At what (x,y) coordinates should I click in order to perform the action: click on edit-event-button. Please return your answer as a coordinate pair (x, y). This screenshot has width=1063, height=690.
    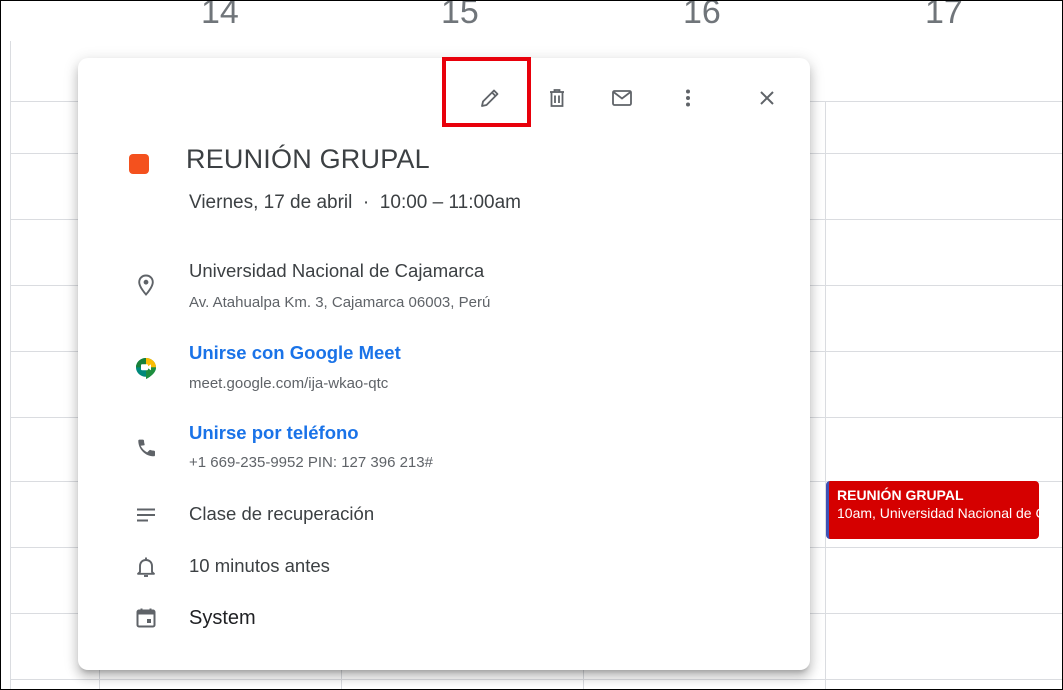
    Looking at the image, I should click on (490, 98).